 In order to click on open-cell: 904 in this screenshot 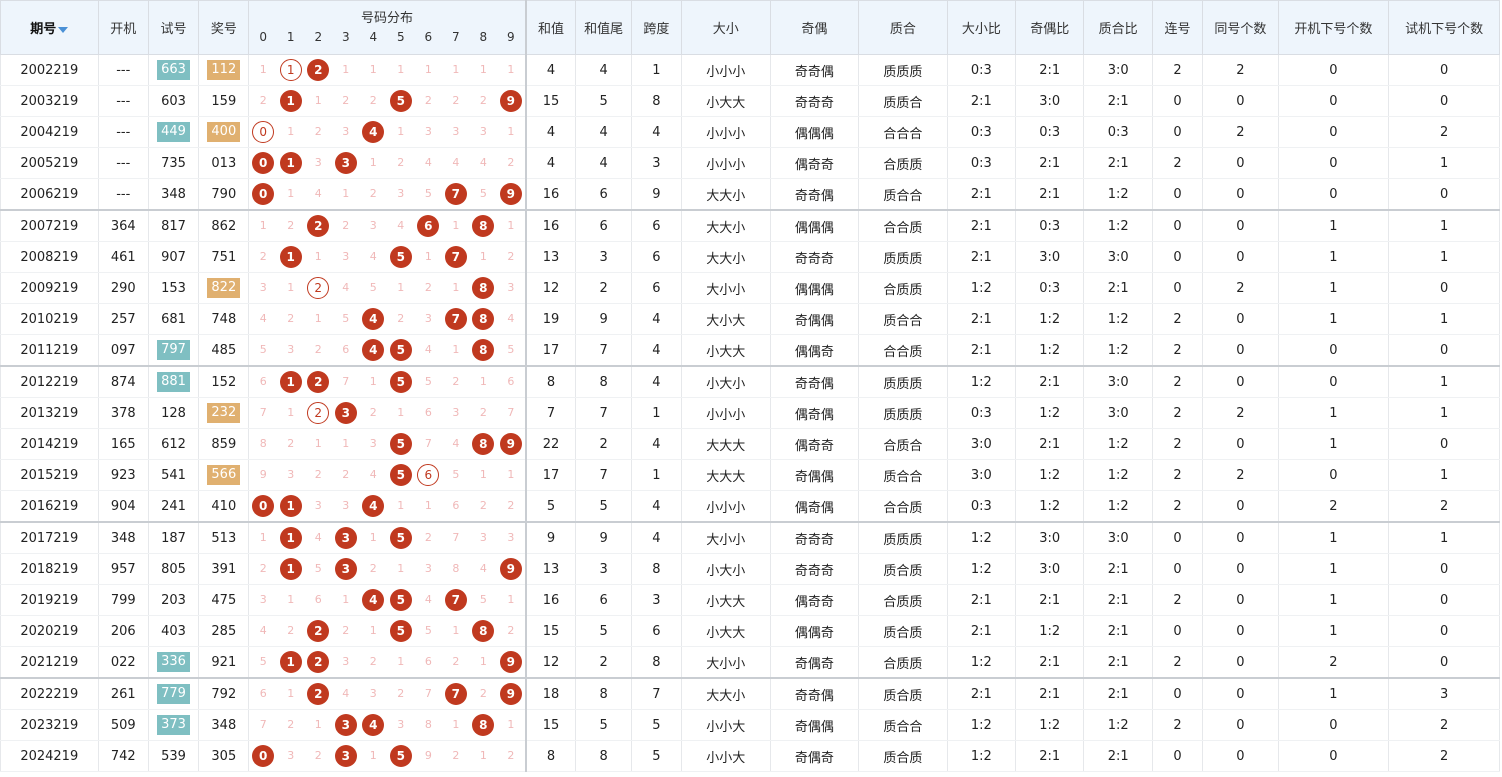, I will do `click(123, 506)`.